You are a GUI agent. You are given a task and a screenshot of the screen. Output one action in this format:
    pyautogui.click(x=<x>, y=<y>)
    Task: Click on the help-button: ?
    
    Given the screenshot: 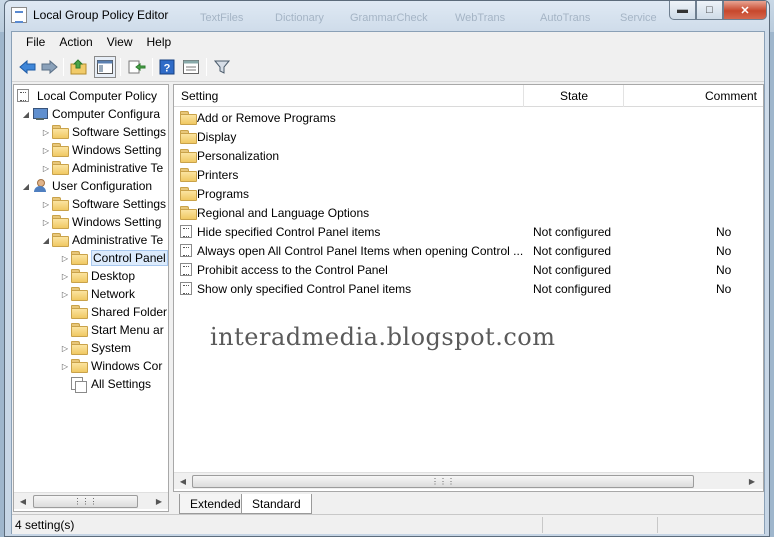 What is the action you would take?
    pyautogui.click(x=167, y=67)
    